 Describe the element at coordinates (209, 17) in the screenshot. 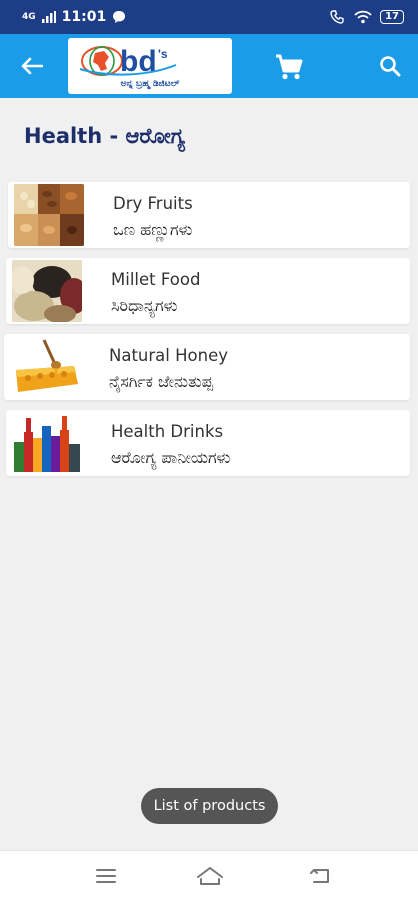

I see `status-bar: 4G 11:01 17` at that location.